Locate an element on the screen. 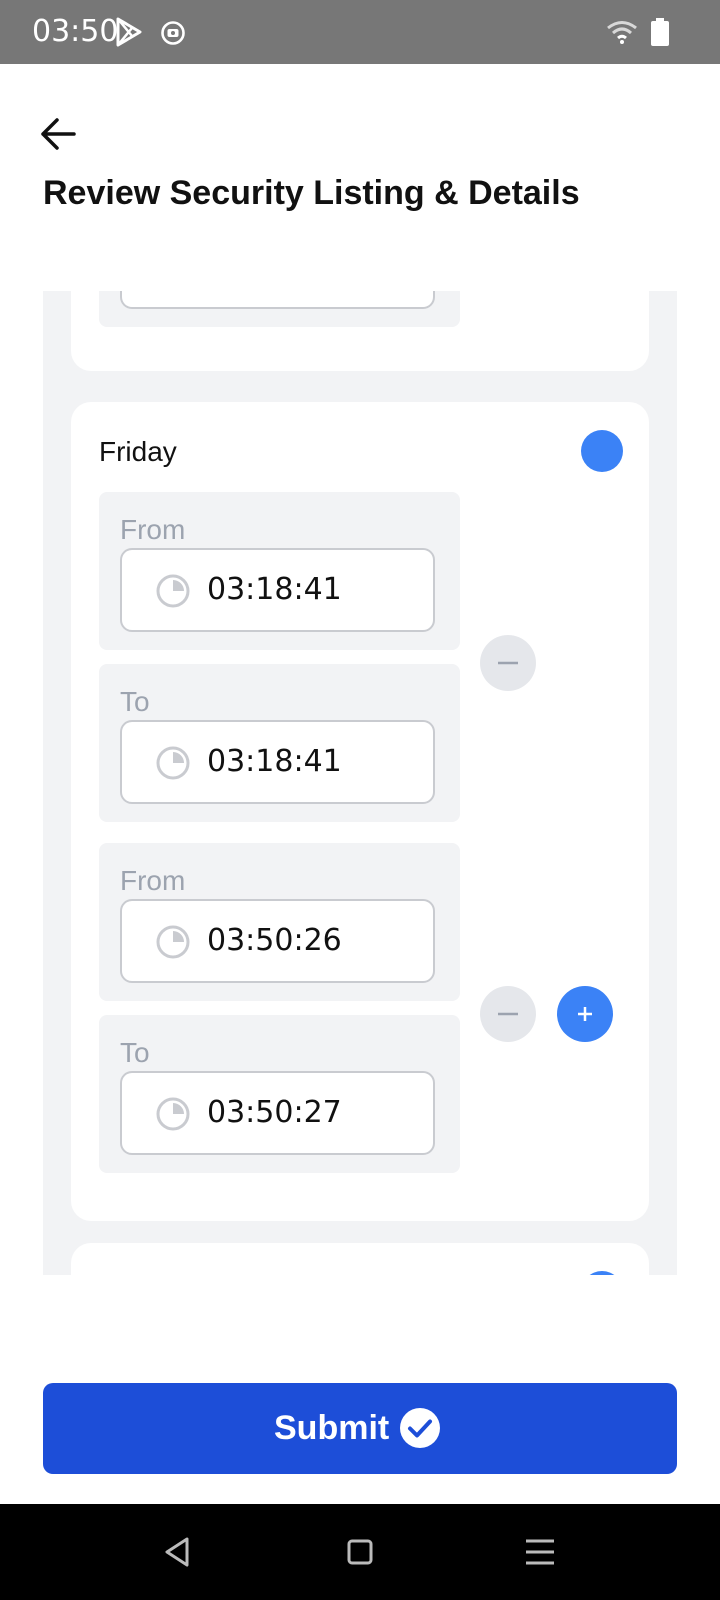  previous-time-box is located at coordinates (279, 309).